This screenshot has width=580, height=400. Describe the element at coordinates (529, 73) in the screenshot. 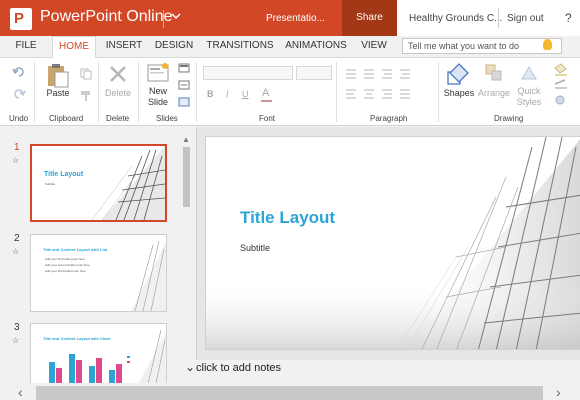

I see `quick-styles-icon` at that location.